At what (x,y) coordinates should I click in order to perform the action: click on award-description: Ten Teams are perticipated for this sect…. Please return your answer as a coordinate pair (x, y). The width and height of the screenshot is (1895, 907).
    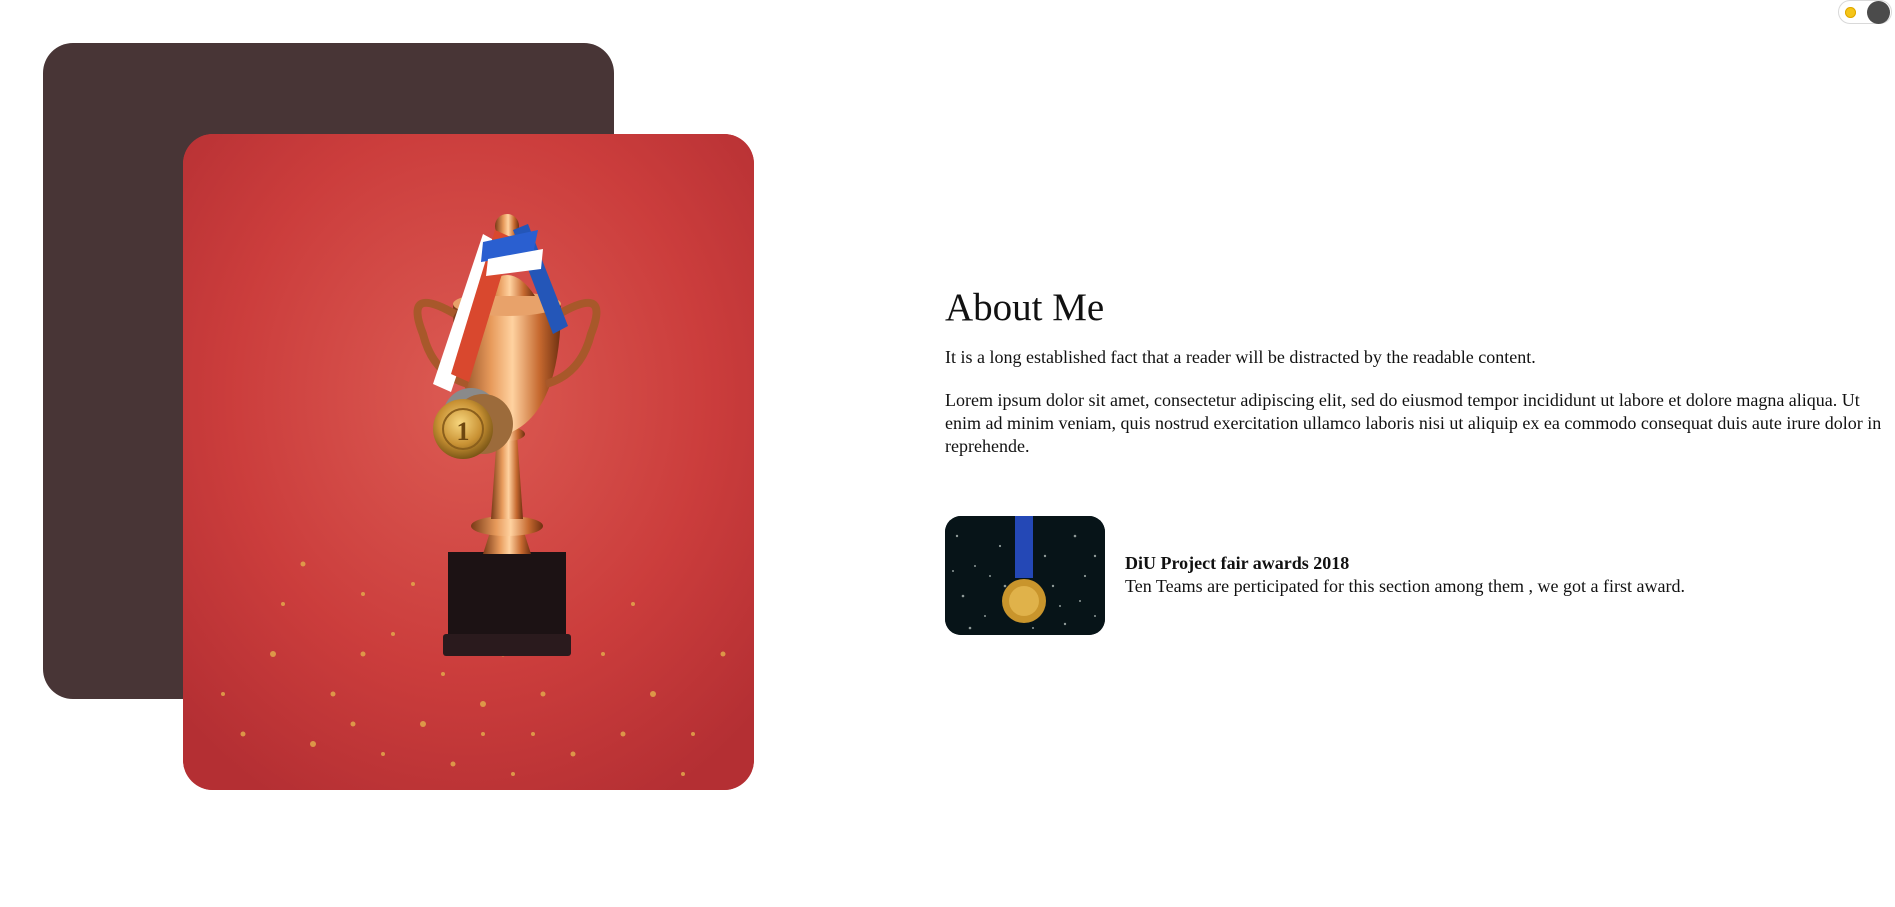
    Looking at the image, I should click on (1405, 586).